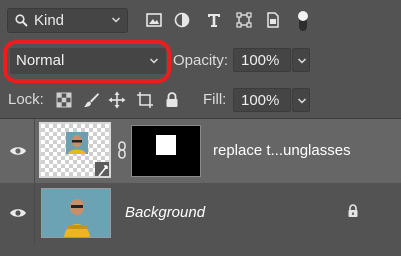 The image size is (401, 256). I want to click on lock-transparent-pixels-icon, so click(64, 100).